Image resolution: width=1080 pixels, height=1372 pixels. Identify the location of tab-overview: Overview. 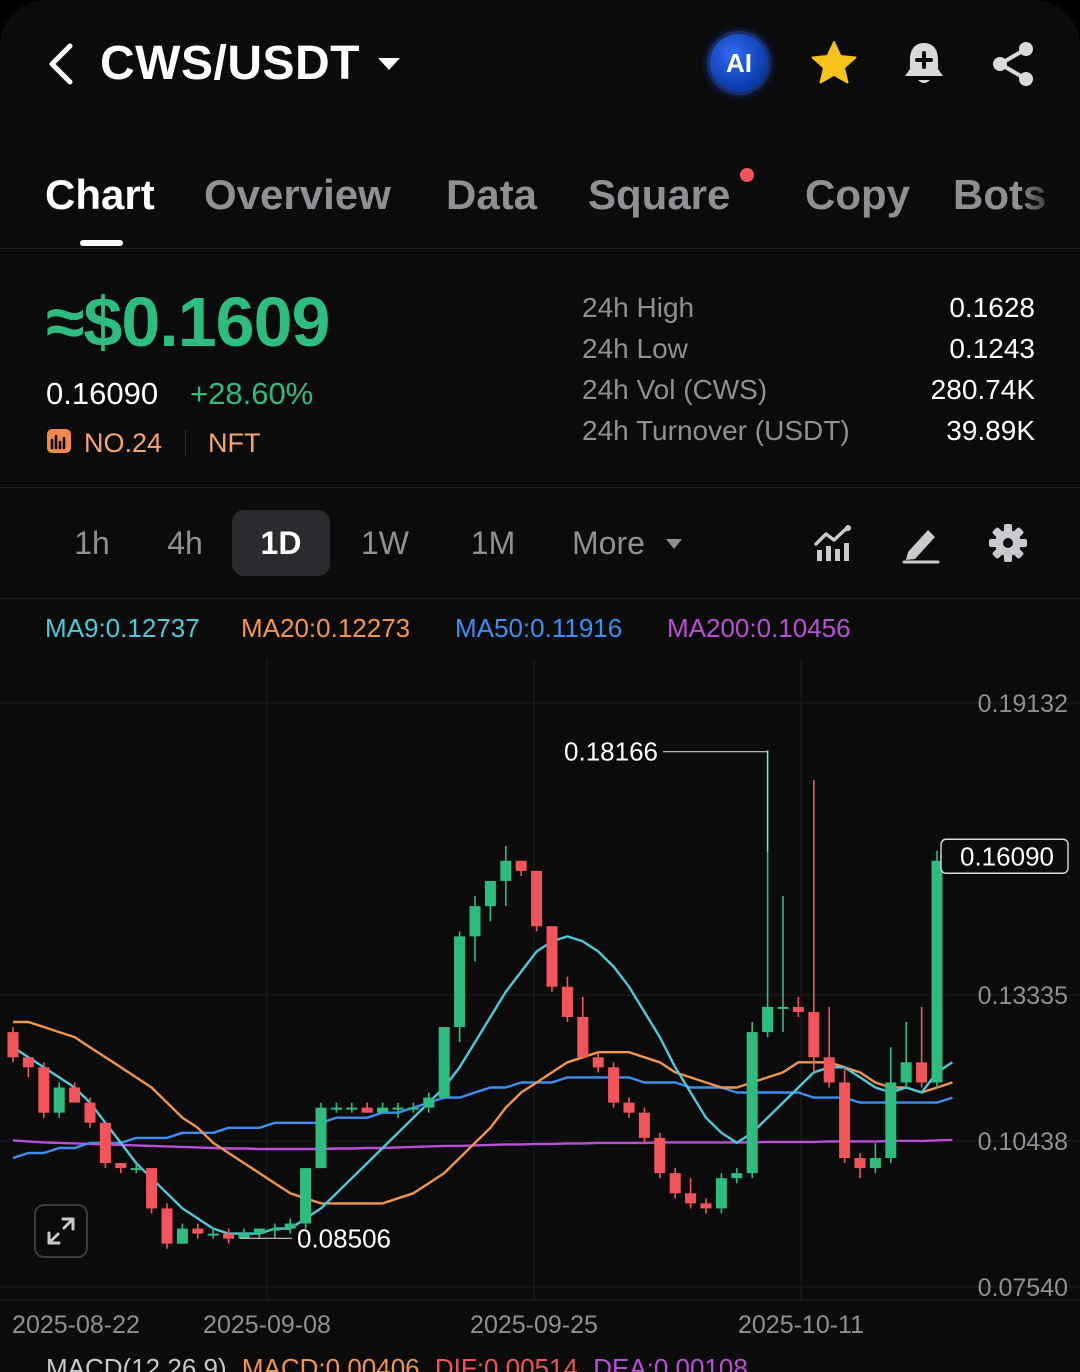
(297, 195).